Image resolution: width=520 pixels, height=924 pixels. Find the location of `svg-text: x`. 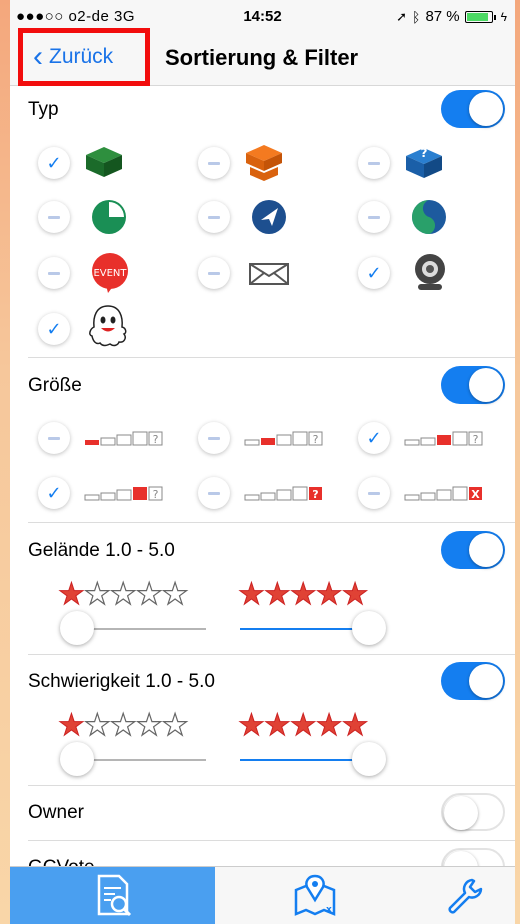

svg-text: x is located at coordinates (329, 910).